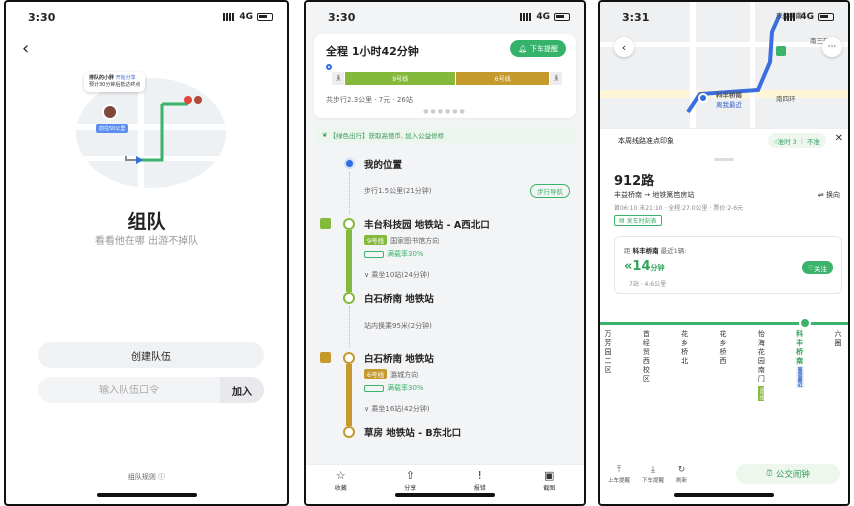 This screenshot has height=506, width=854. What do you see at coordinates (445, 135) in the screenshot?
I see `green-travel-banner: ❦ 【绿色出行】获取高德币, 加入公益修桥` at bounding box center [445, 135].